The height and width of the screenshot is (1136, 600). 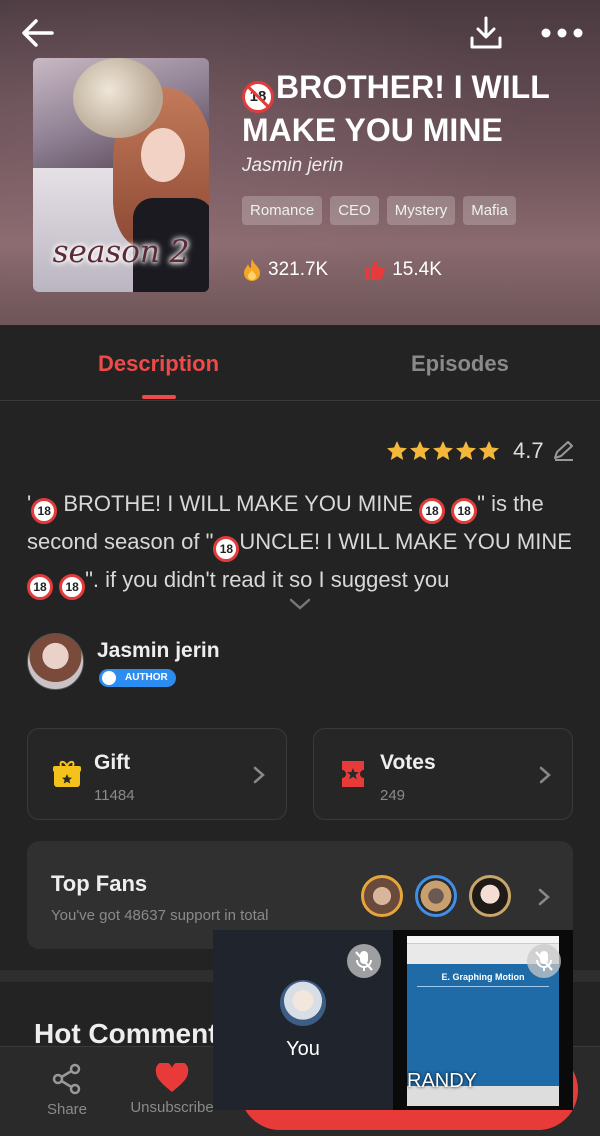 I want to click on shared-slide: E. Graphing Motion, so click(x=483, y=1025).